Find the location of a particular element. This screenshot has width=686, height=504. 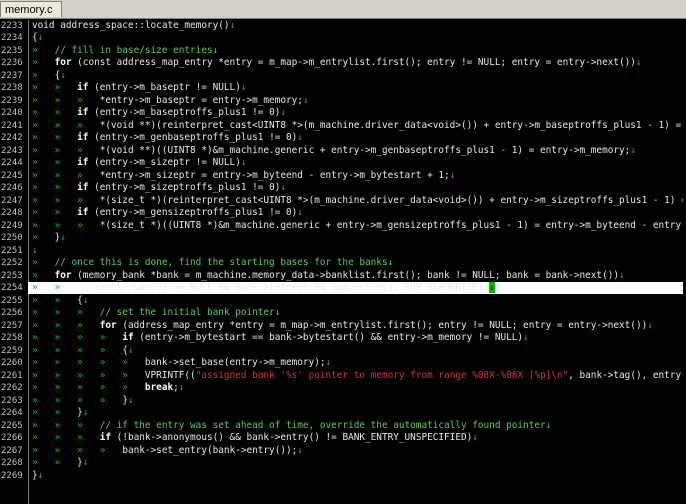

line-number: 2266 is located at coordinates (12, 438).